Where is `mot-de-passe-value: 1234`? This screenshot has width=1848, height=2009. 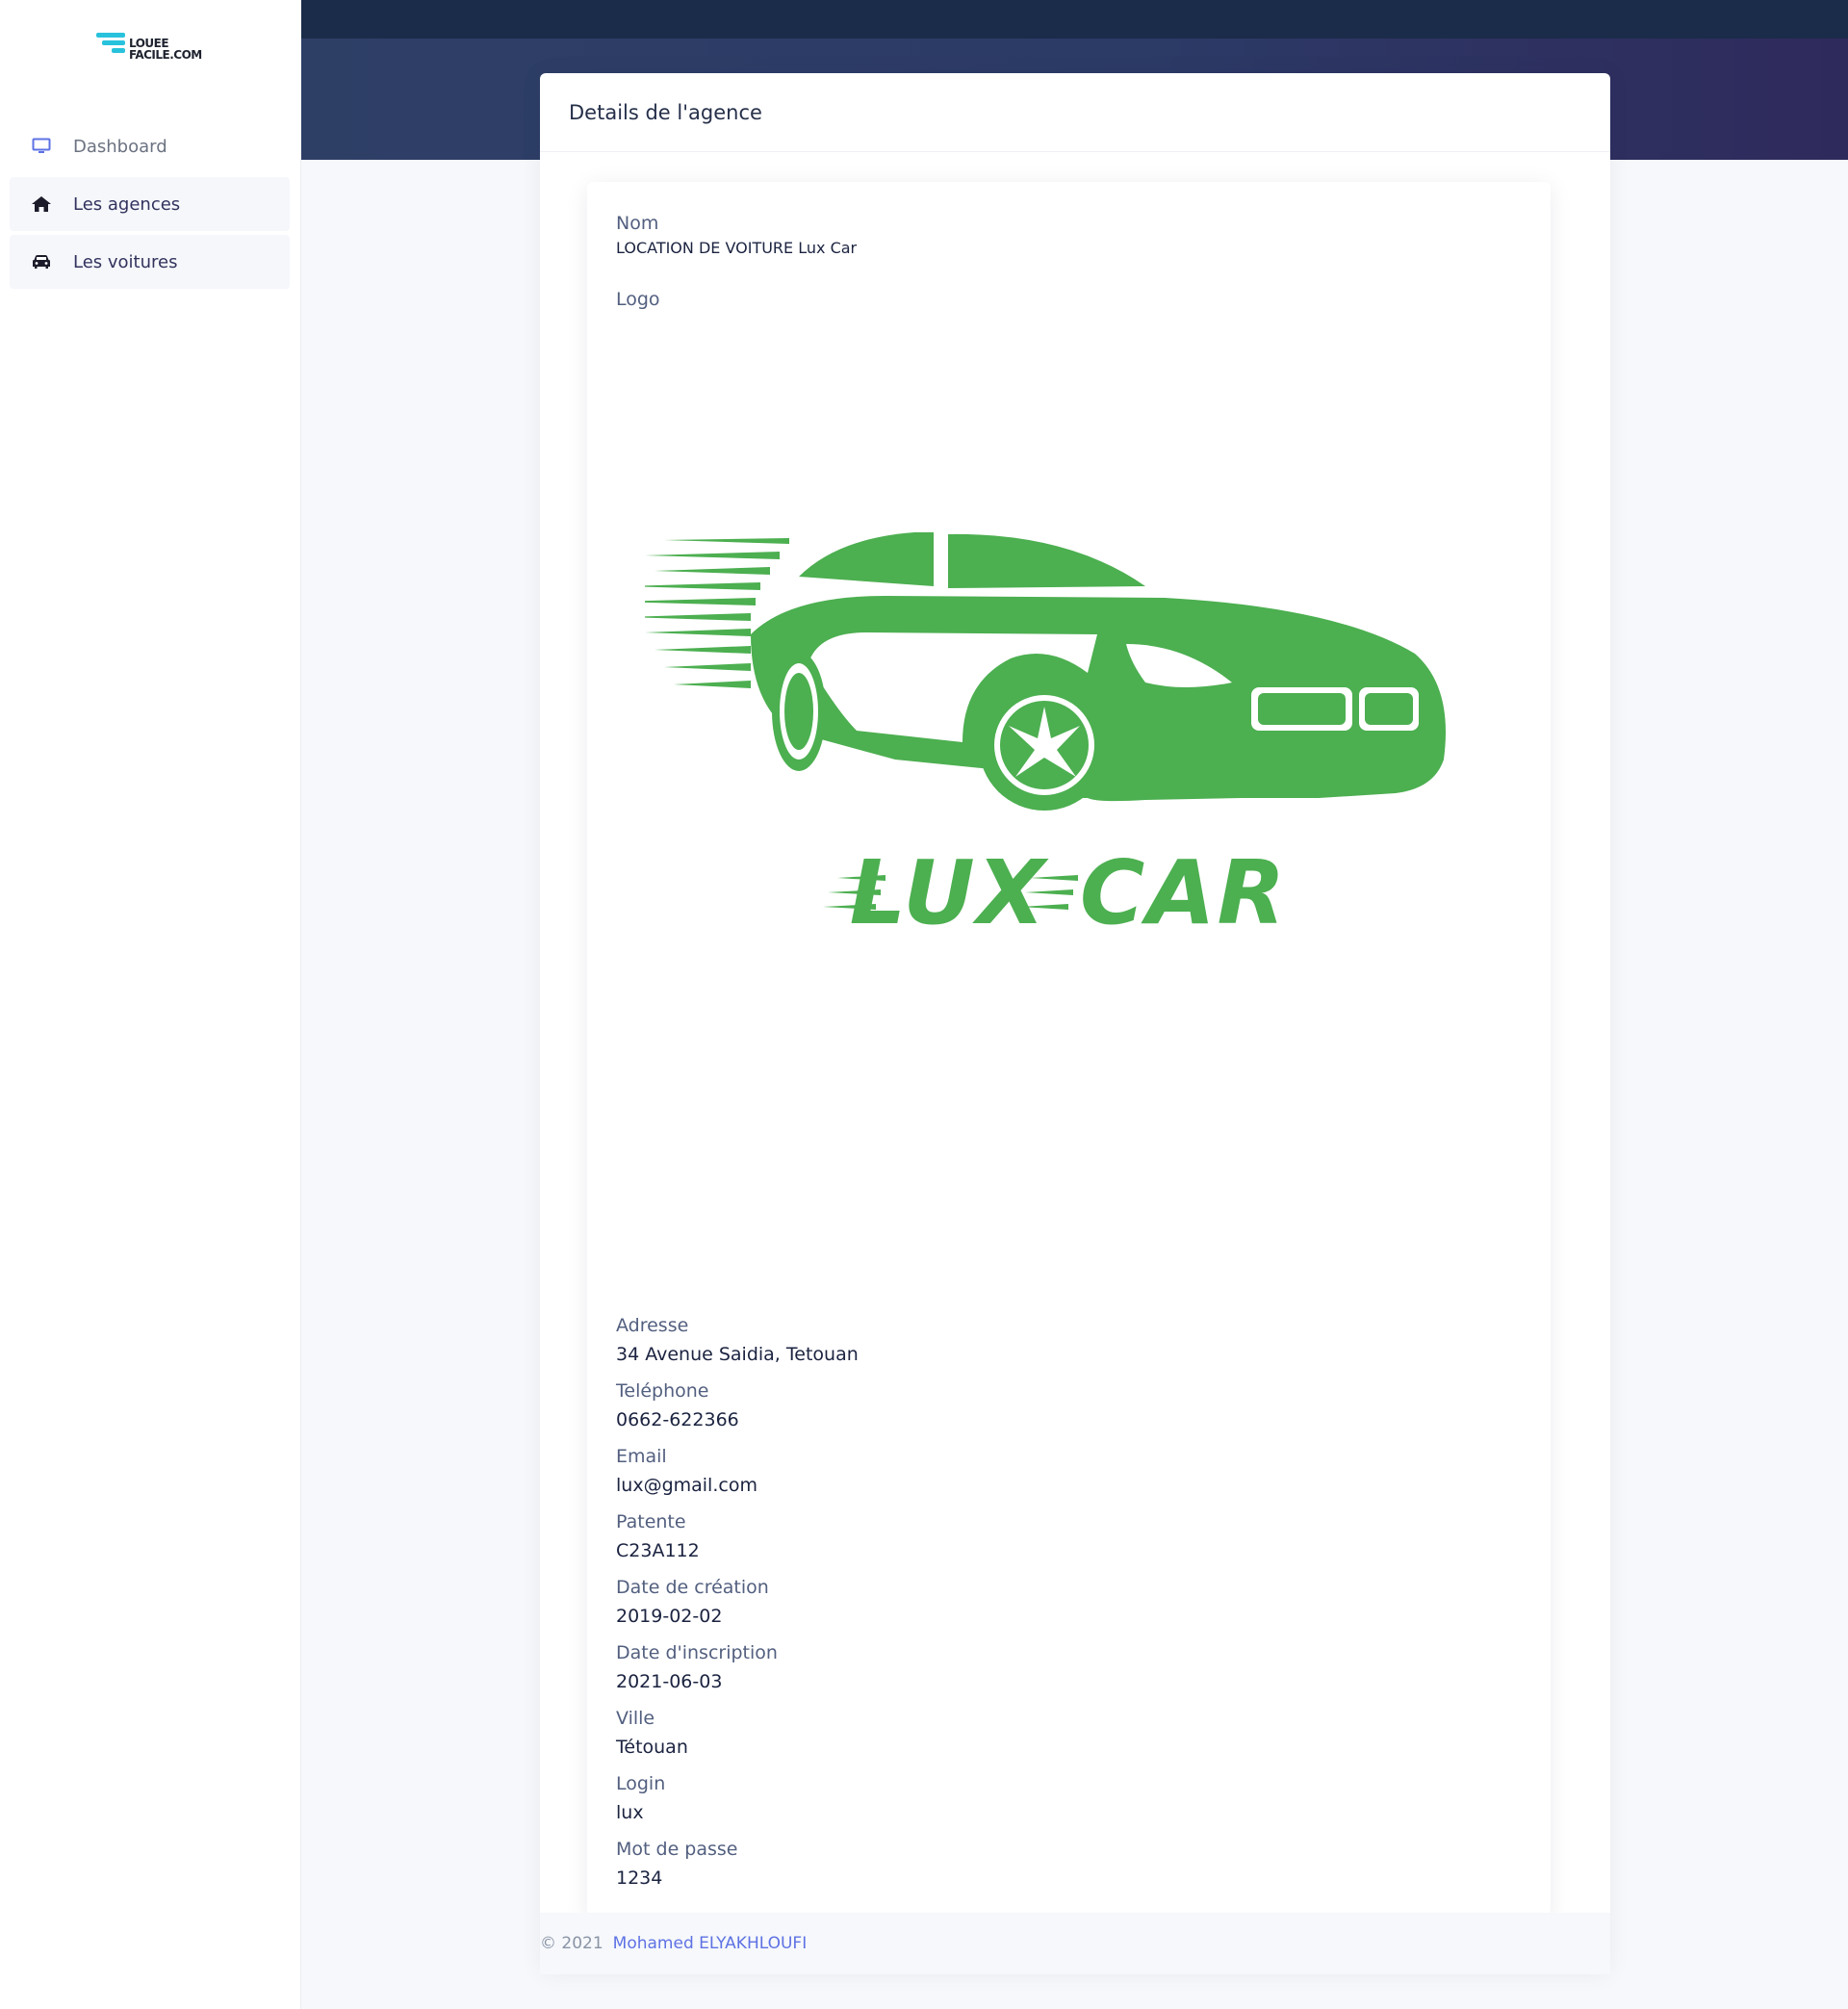
mot-de-passe-value: 1234 is located at coordinates (639, 1878).